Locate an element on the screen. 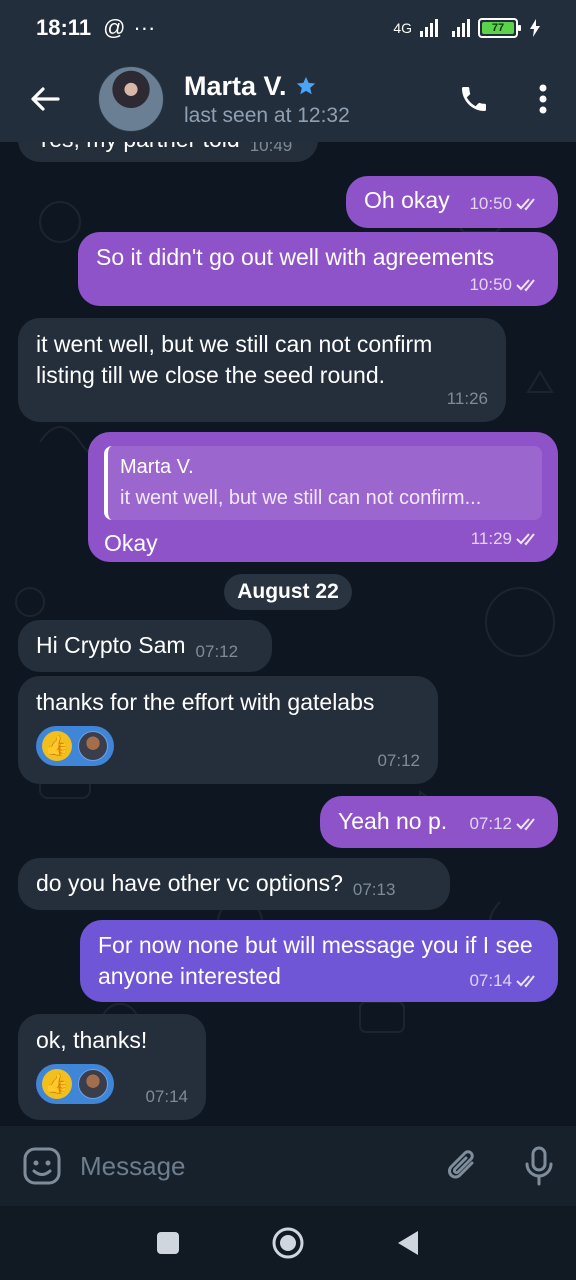  recents-button-icon is located at coordinates (168, 1243).